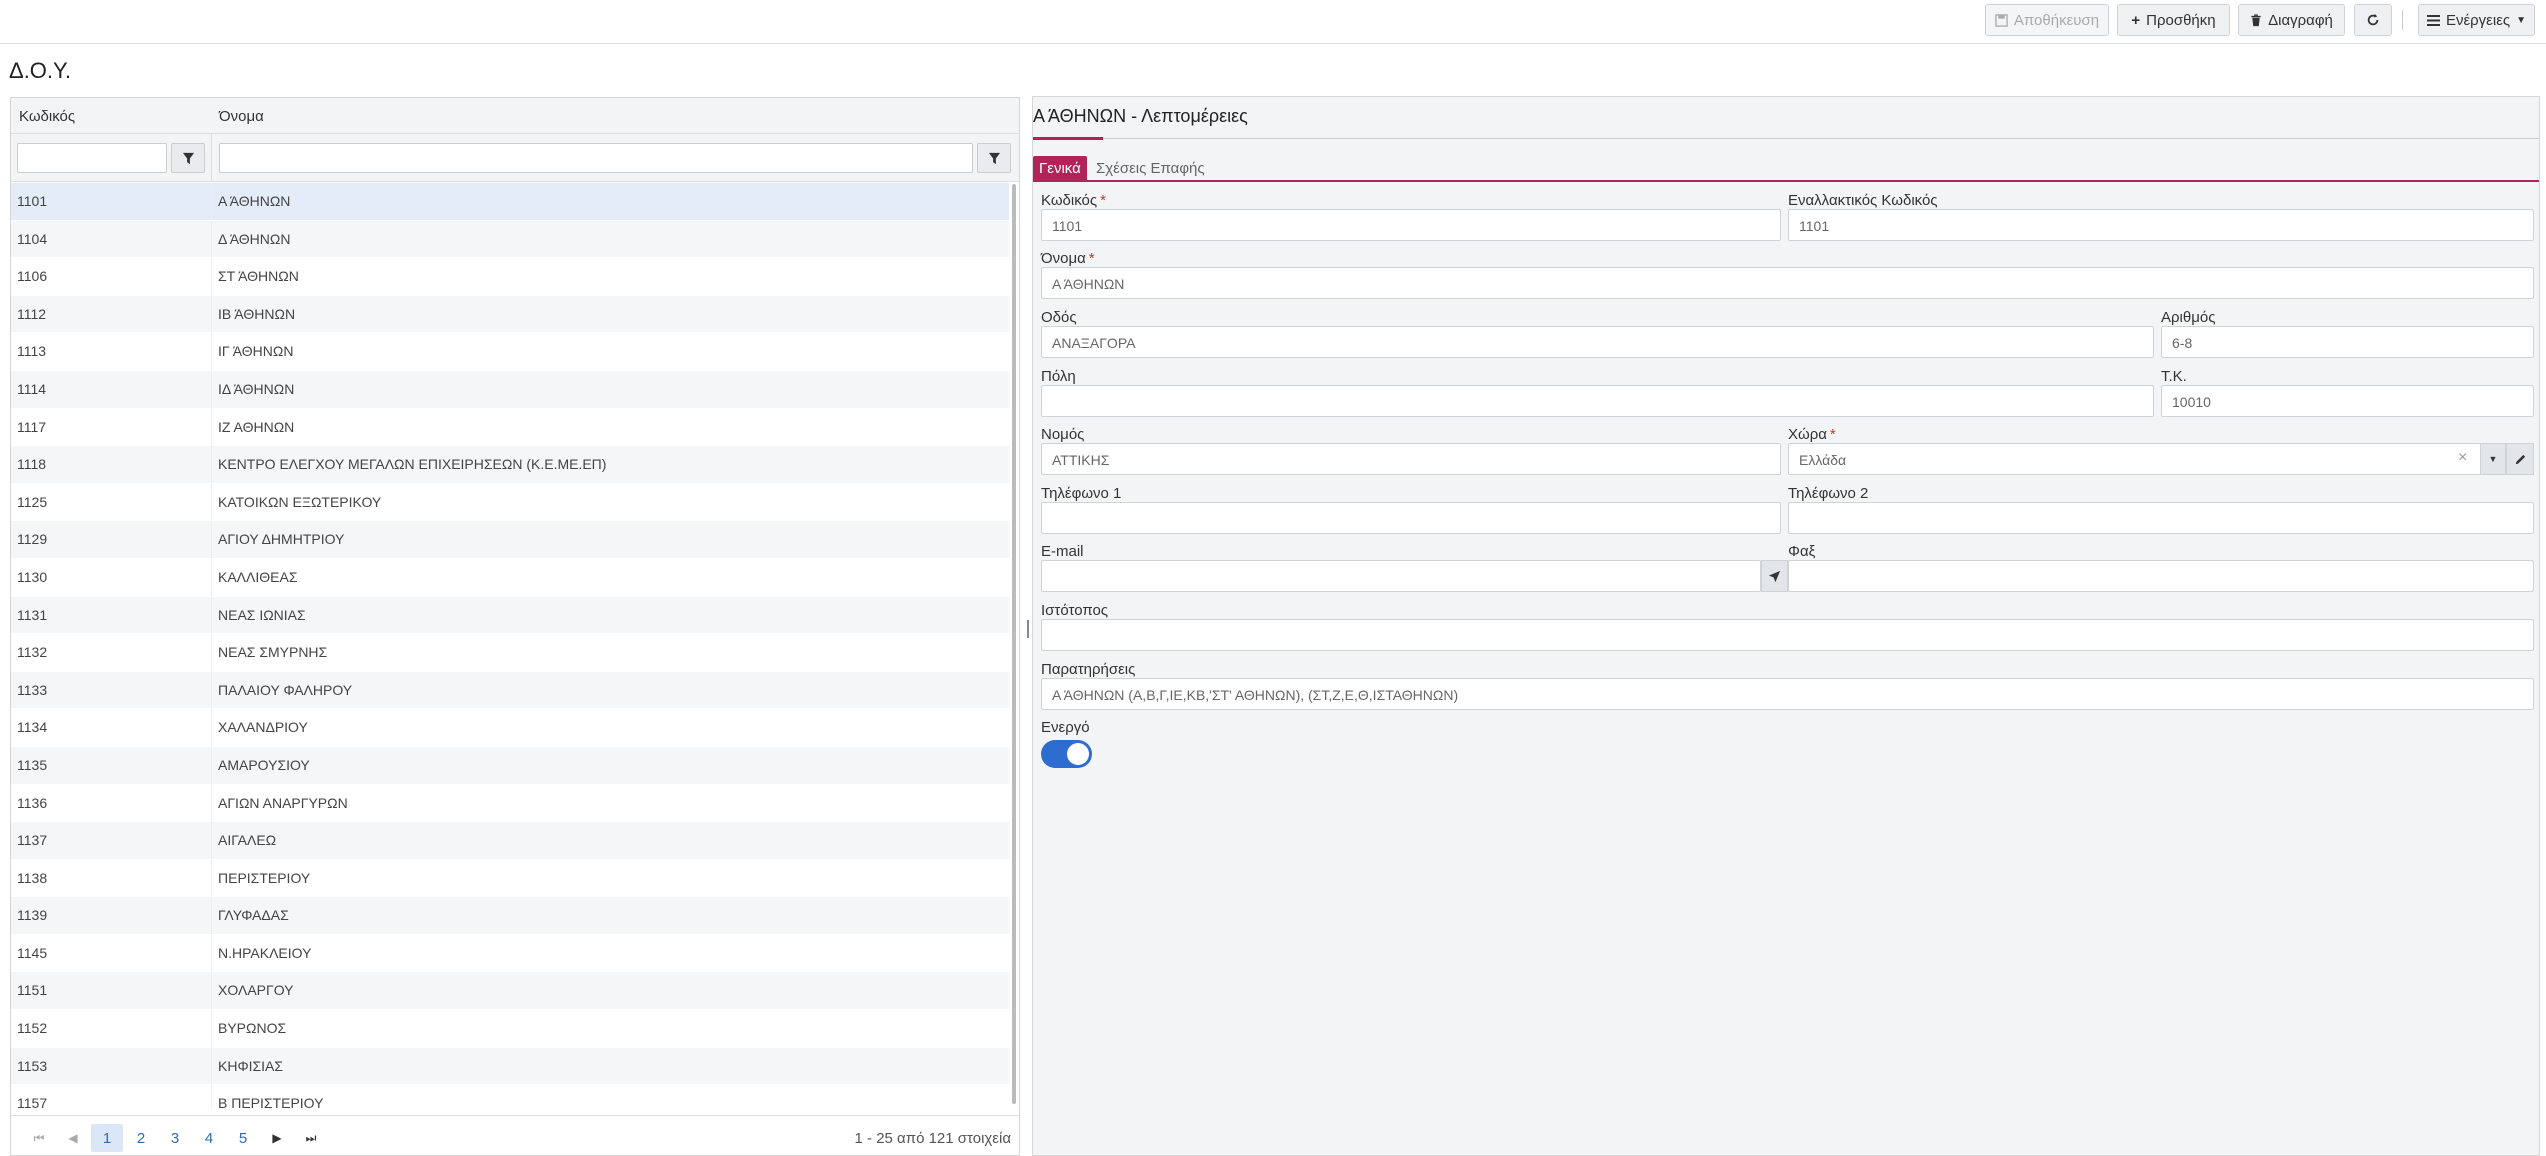  I want to click on delete-button: Διαγραφή, so click(2291, 20).